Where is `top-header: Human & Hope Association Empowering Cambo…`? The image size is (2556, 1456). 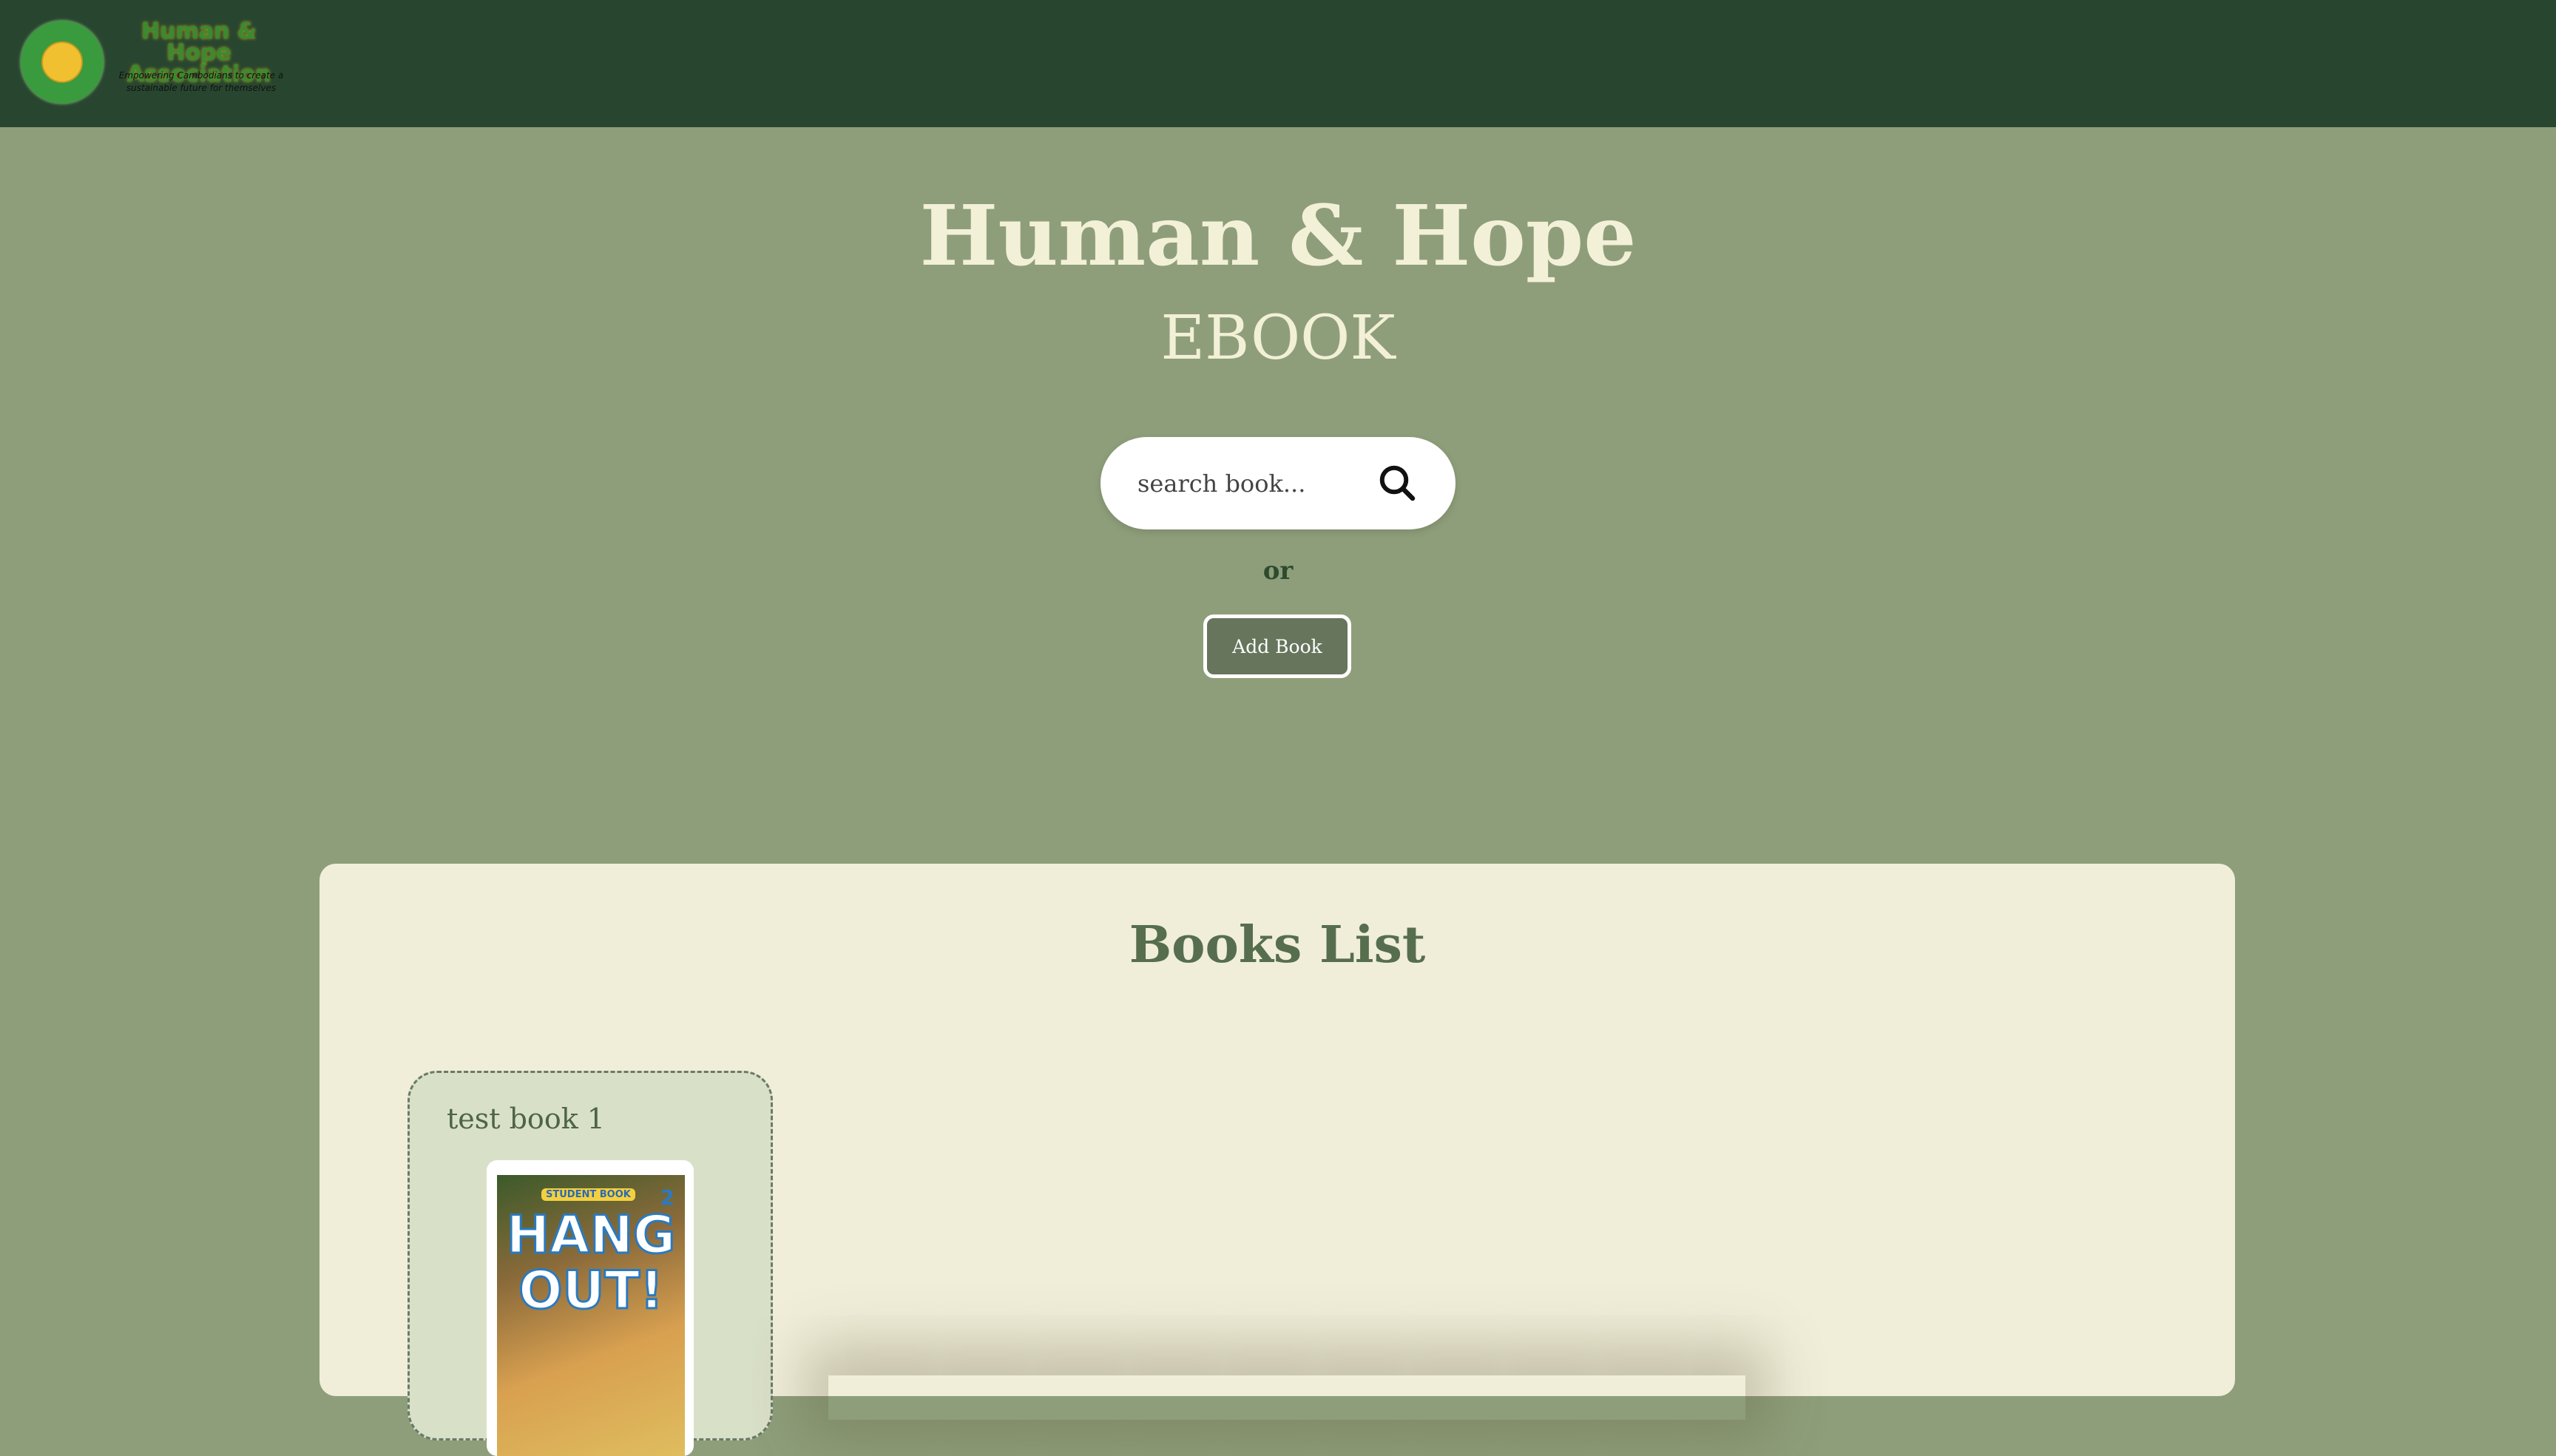 top-header: Human & Hope Association Empowering Cambo… is located at coordinates (1278, 64).